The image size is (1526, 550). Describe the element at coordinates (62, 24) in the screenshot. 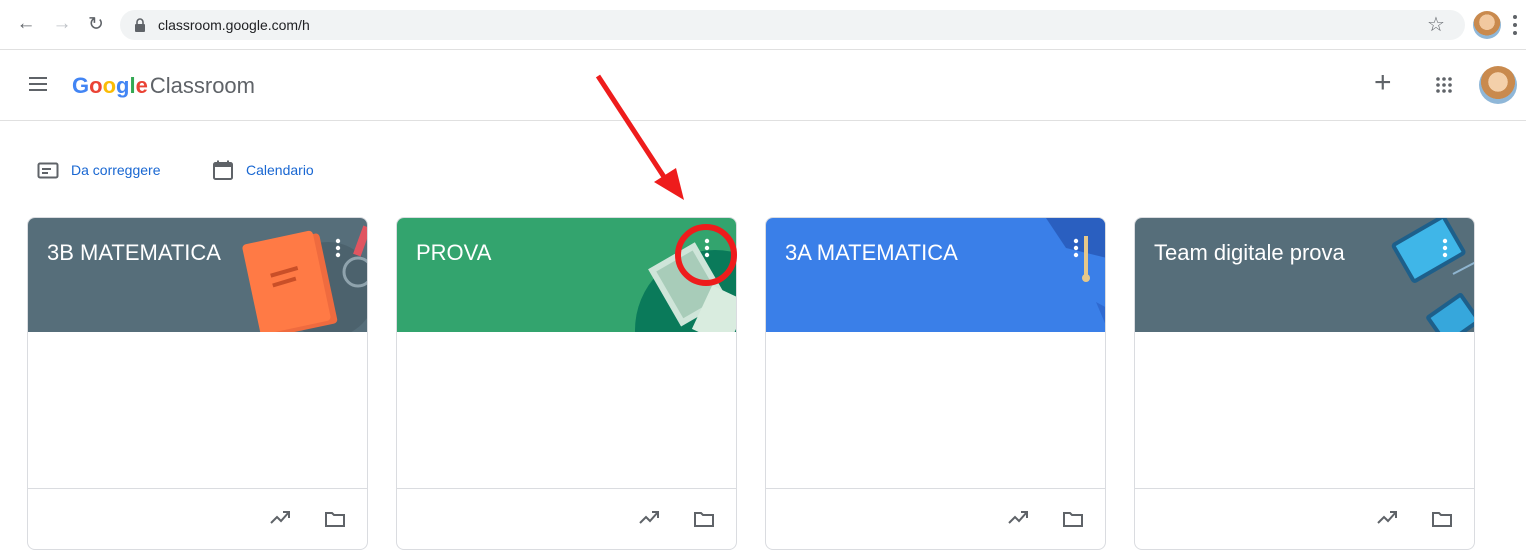

I see `forward-icon: →` at that location.